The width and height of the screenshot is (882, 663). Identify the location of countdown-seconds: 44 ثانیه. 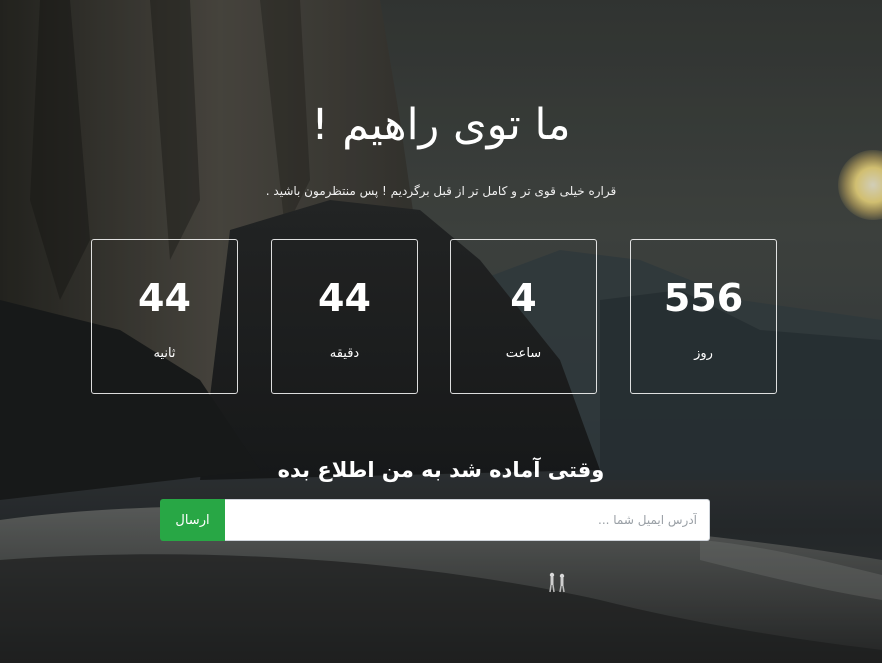
(164, 316).